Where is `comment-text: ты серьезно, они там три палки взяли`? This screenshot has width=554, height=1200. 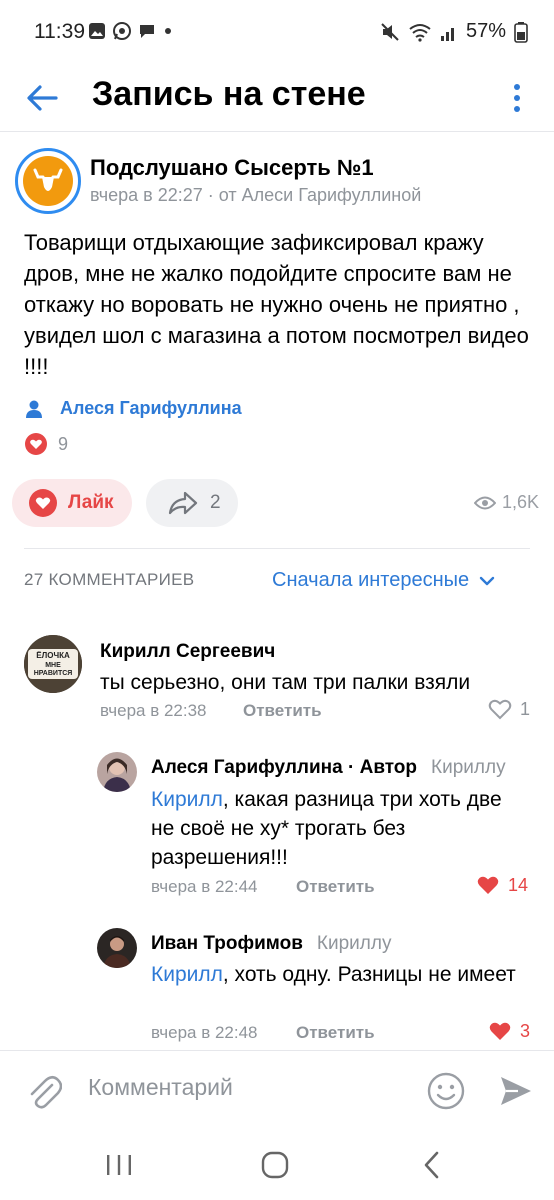 comment-text: ты серьезно, они там три палки взяли is located at coordinates (285, 682).